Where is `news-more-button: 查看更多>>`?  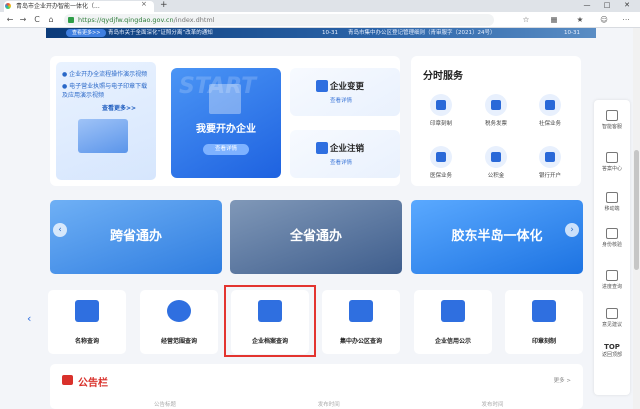 news-more-button: 查看更多>> is located at coordinates (86, 33).